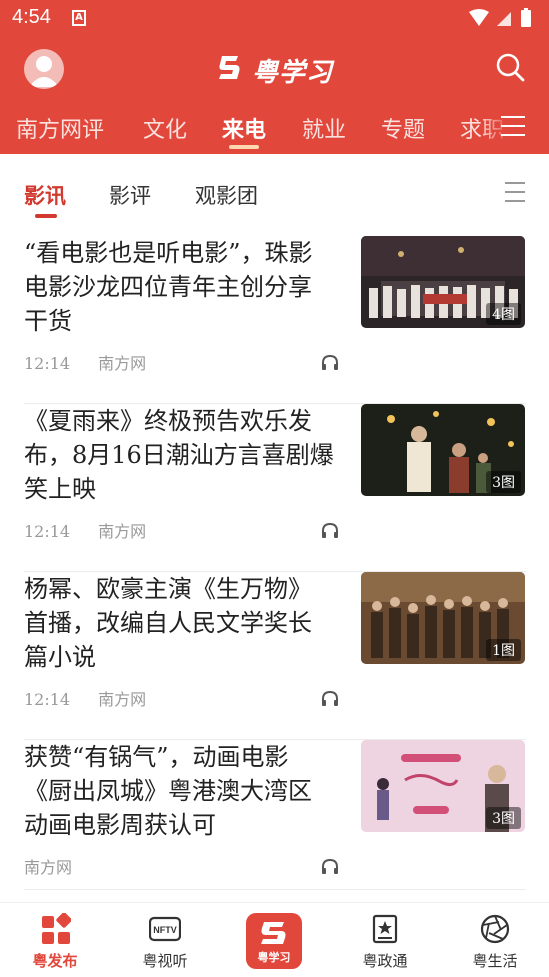  I want to click on sub-tabs: 影讯 影评 观影团, so click(274, 193).